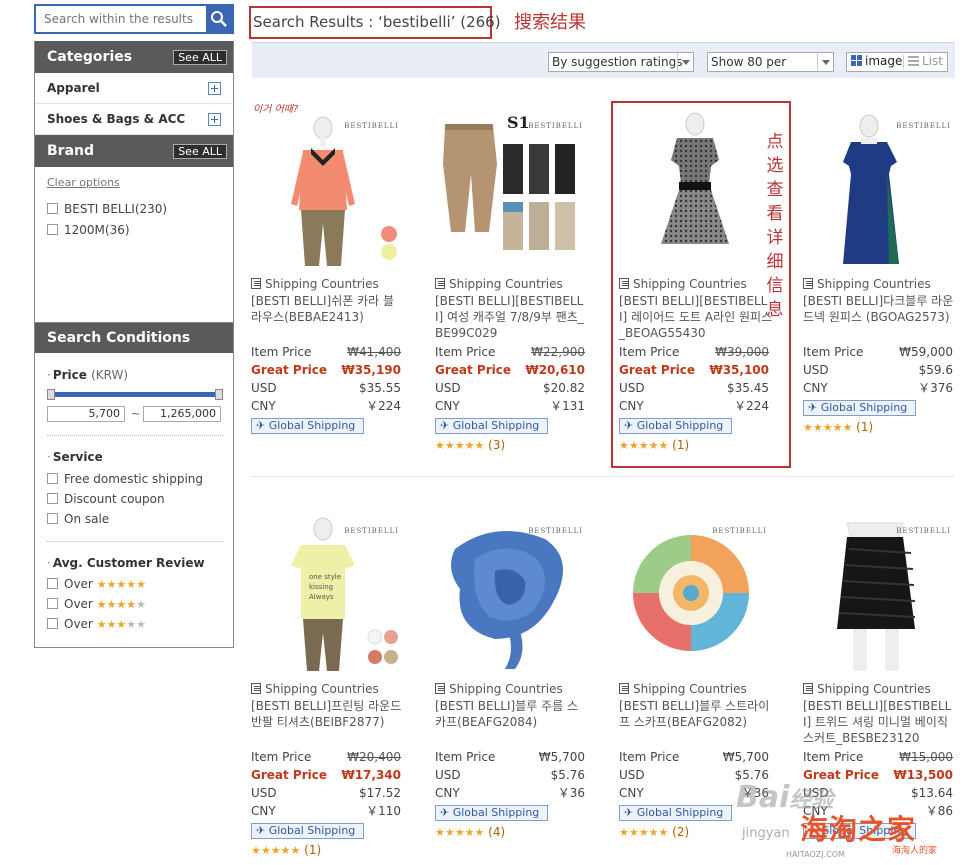 The width and height of the screenshot is (963, 865). What do you see at coordinates (621, 62) in the screenshot?
I see `sort-select: By suggestion ratings` at bounding box center [621, 62].